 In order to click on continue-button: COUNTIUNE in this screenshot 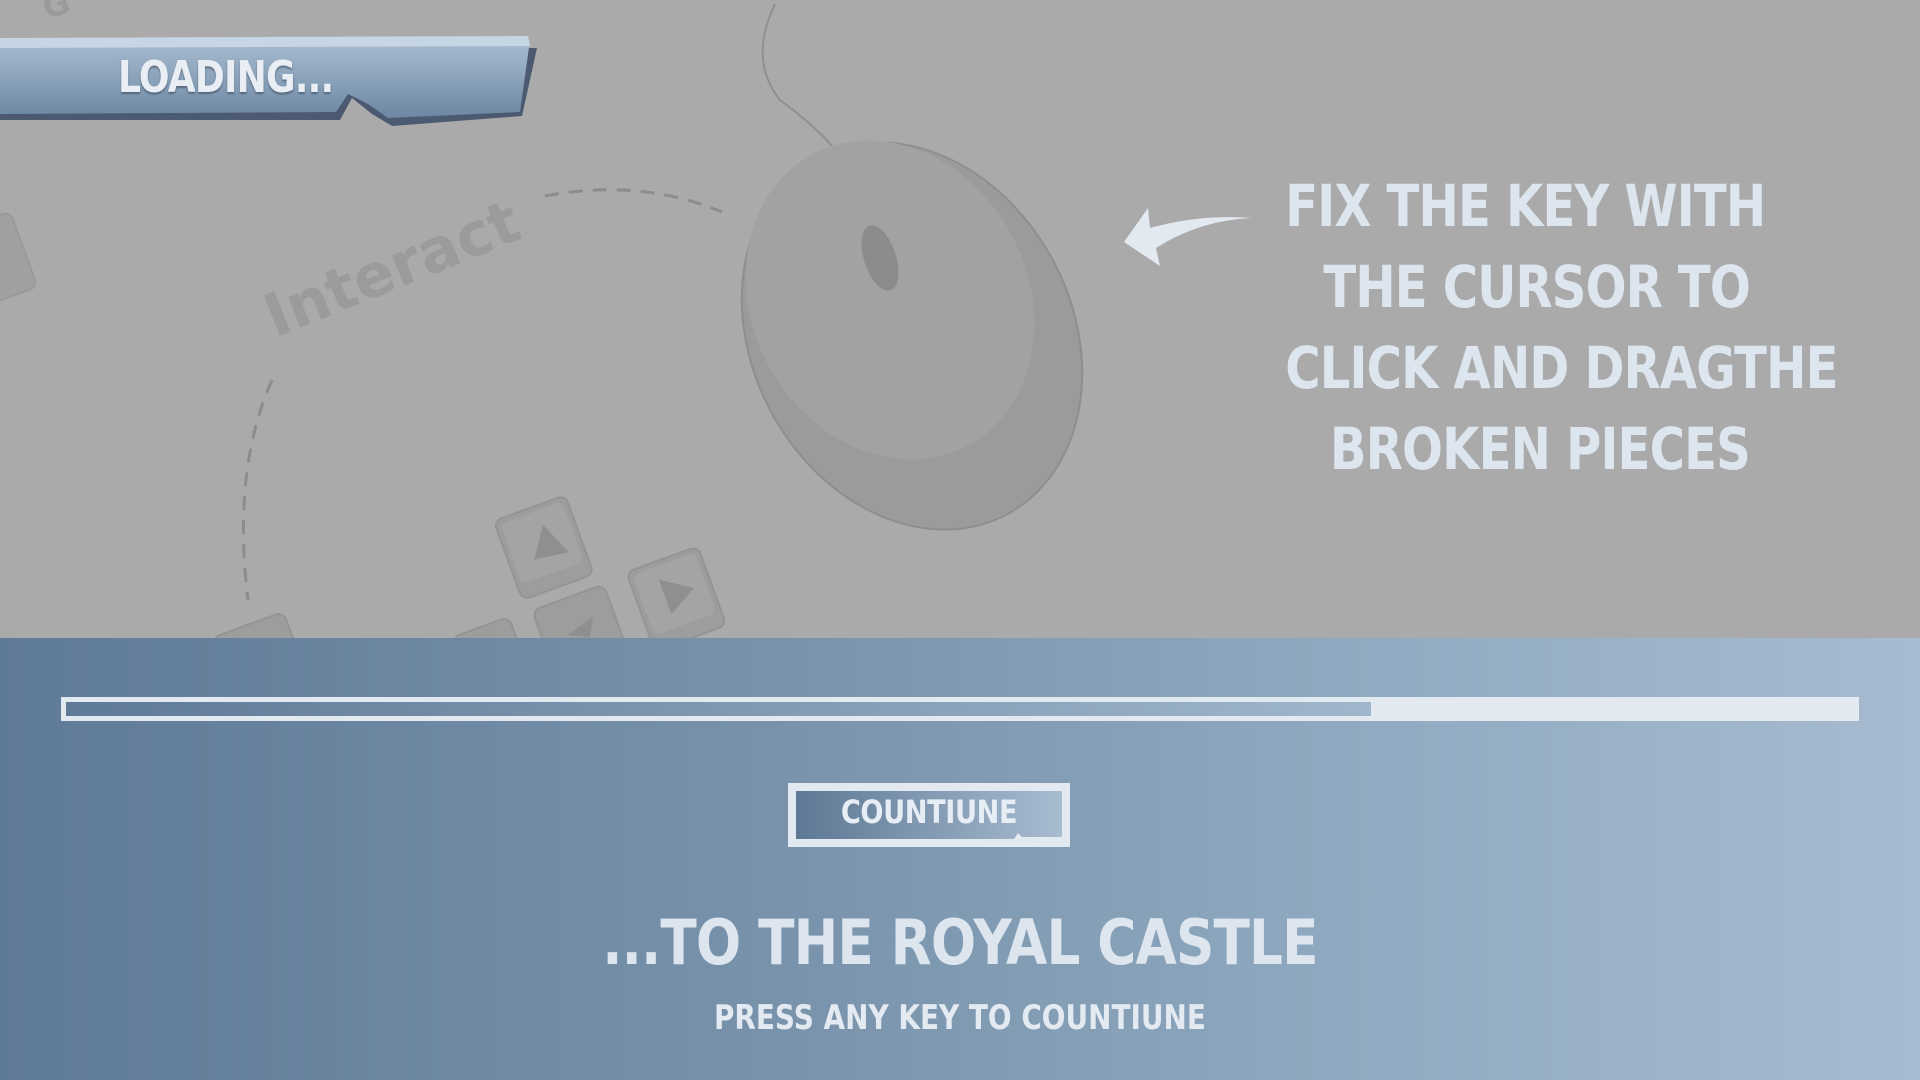, I will do `click(929, 815)`.